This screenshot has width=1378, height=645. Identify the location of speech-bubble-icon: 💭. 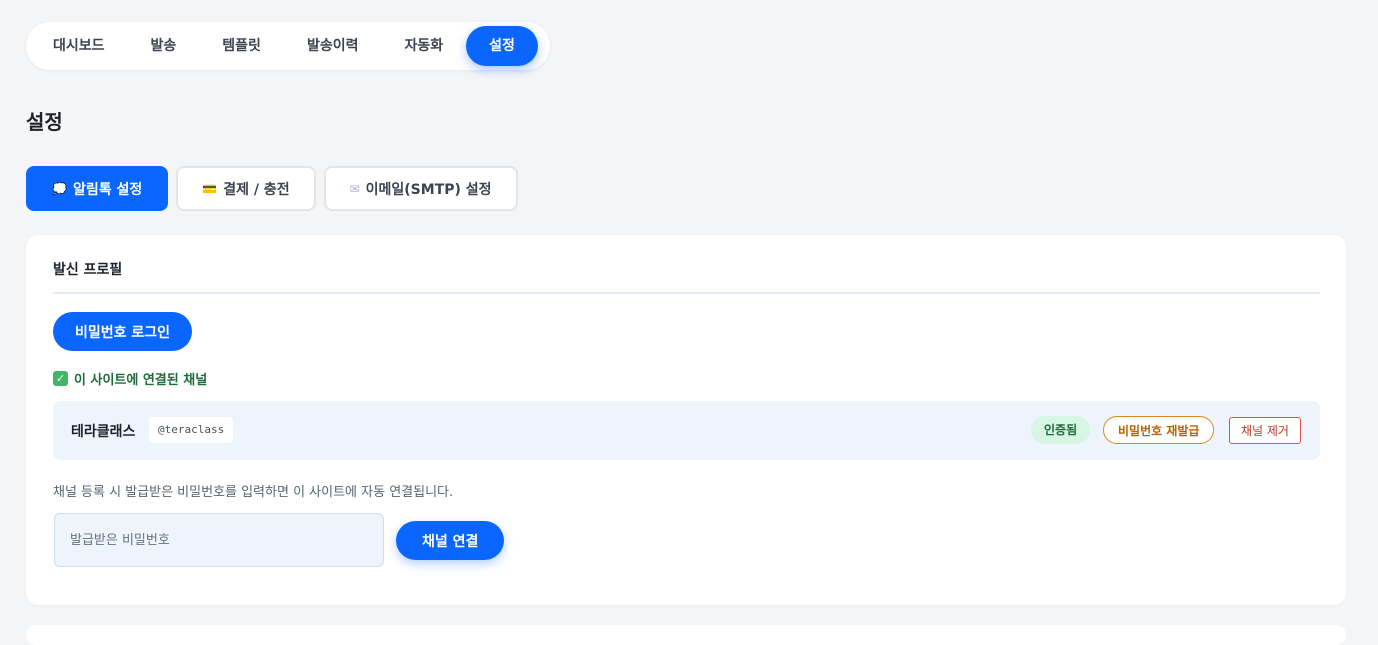
(59, 188).